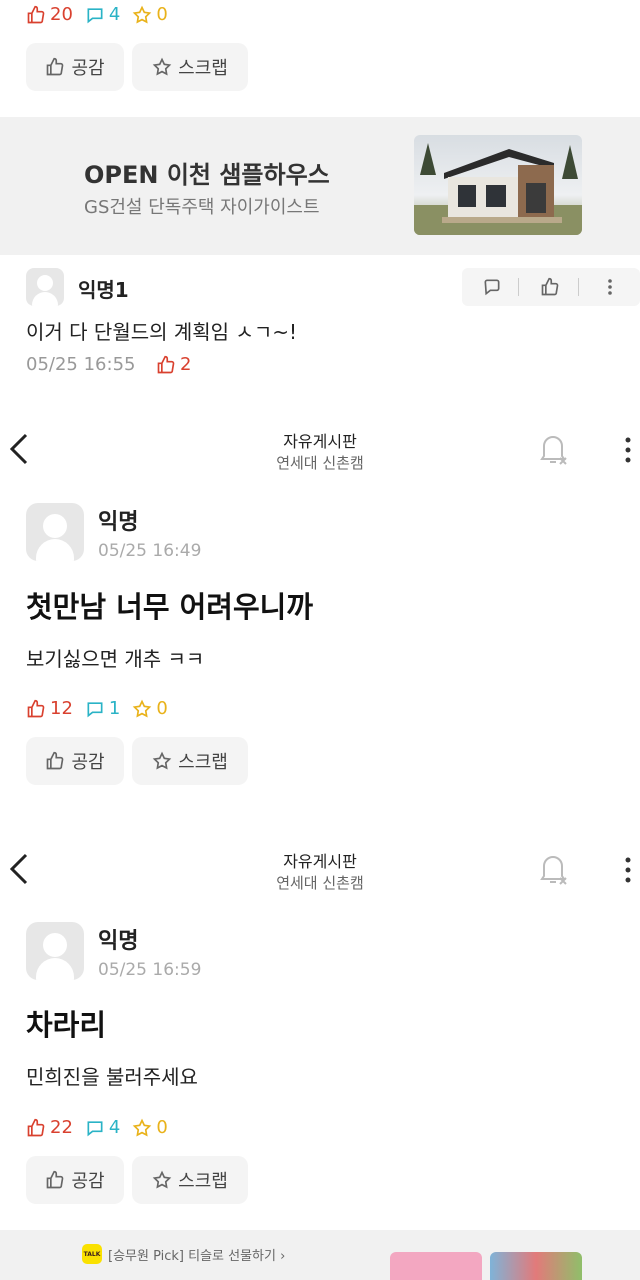 The height and width of the screenshot is (1280, 640). I want to click on ad-banner: OPEN 이천 샘플하우스 GS건설 단독주택 자이가이스트, so click(320, 186).